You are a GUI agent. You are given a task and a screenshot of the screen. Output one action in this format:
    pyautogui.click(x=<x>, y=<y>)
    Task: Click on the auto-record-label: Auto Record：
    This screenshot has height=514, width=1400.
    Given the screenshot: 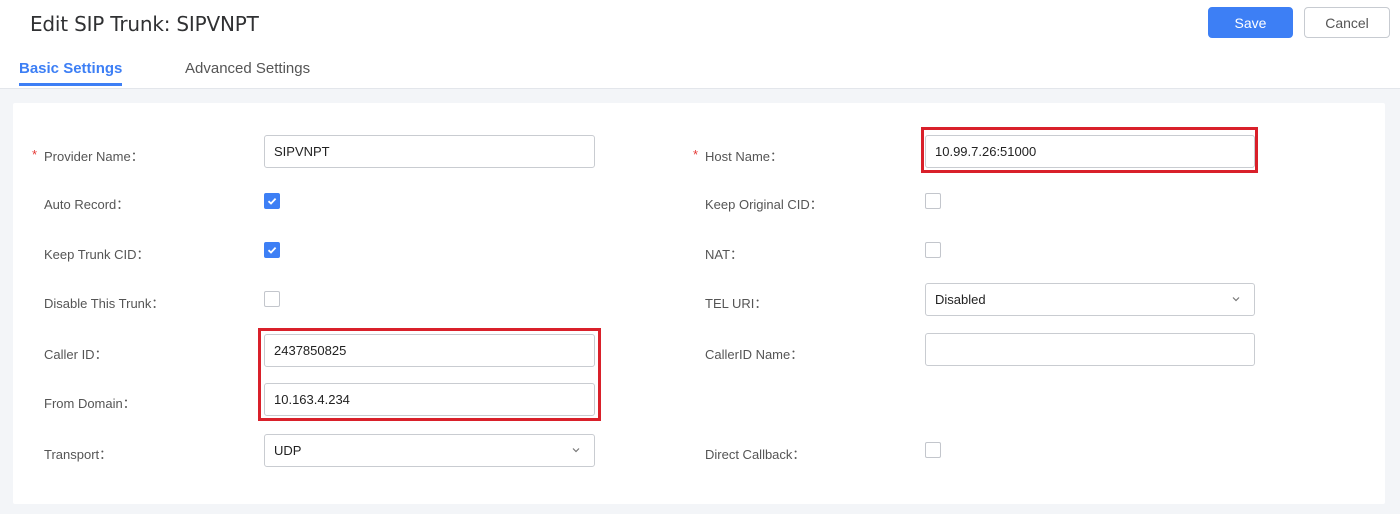 What is the action you would take?
    pyautogui.click(x=87, y=204)
    